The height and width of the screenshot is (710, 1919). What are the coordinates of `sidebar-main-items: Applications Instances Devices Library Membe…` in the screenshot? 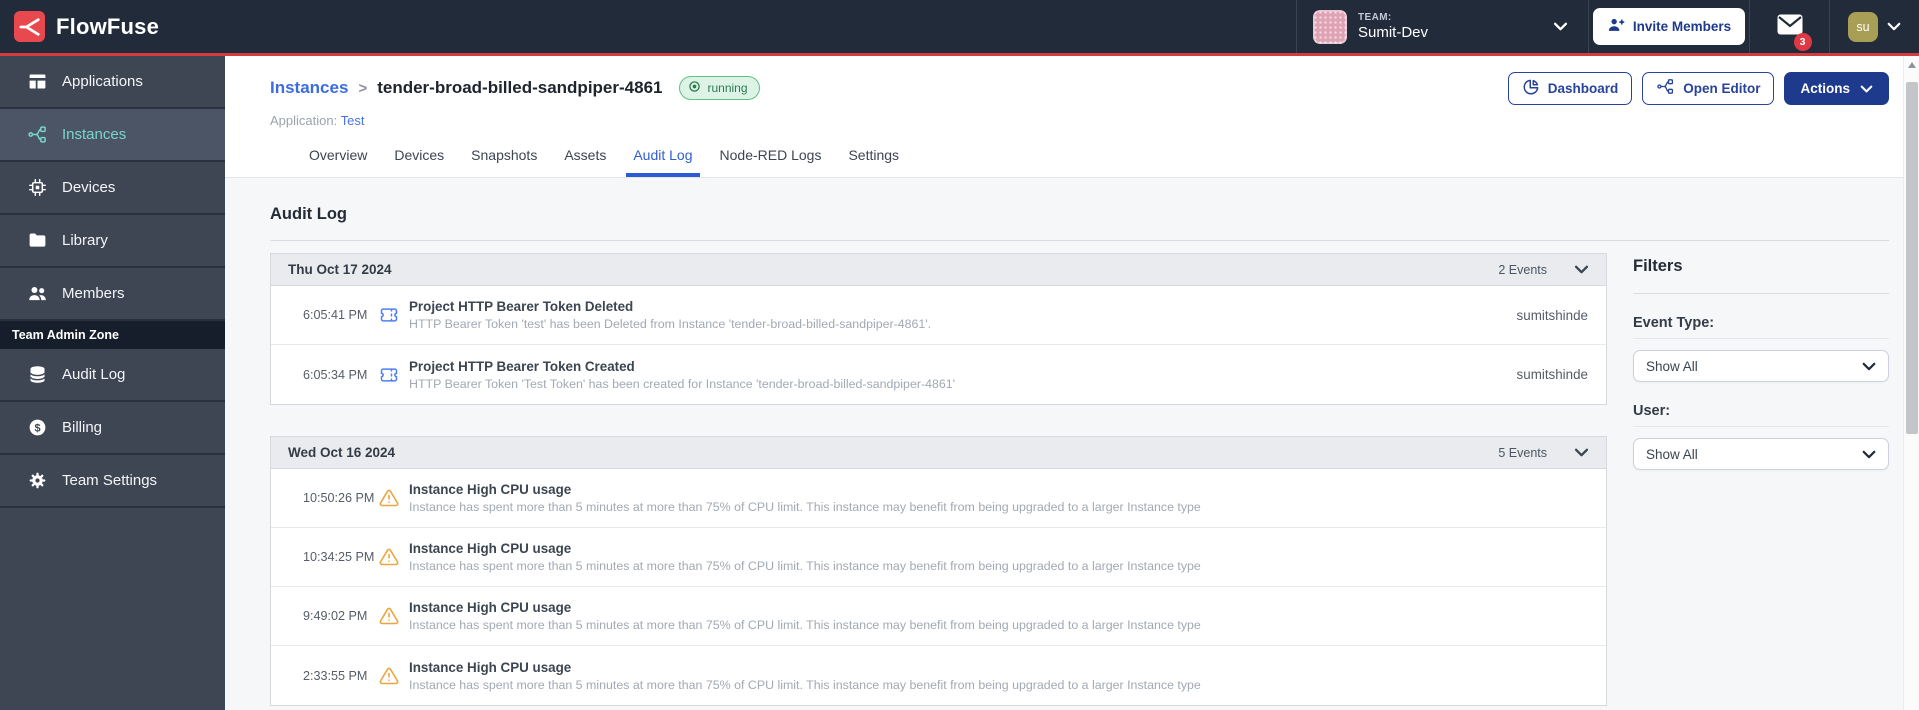 It's located at (112, 188).